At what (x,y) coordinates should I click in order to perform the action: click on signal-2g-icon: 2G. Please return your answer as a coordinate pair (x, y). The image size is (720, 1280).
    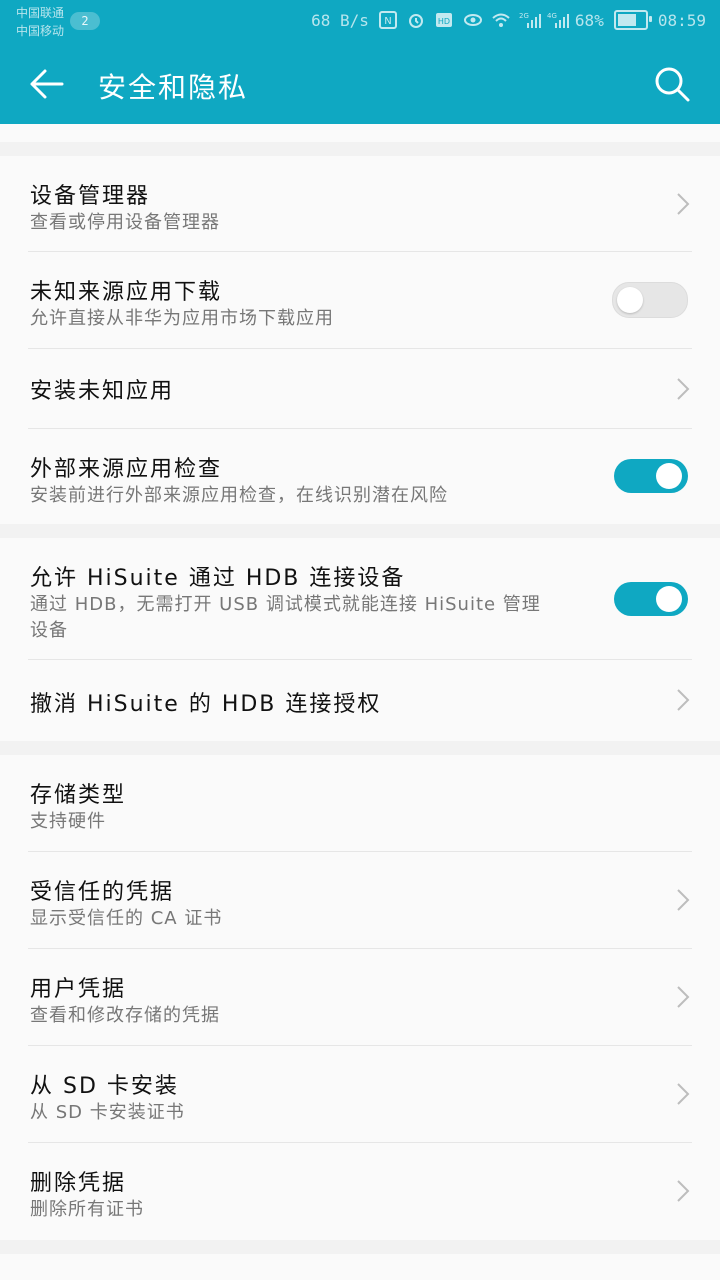
    Looking at the image, I should click on (530, 20).